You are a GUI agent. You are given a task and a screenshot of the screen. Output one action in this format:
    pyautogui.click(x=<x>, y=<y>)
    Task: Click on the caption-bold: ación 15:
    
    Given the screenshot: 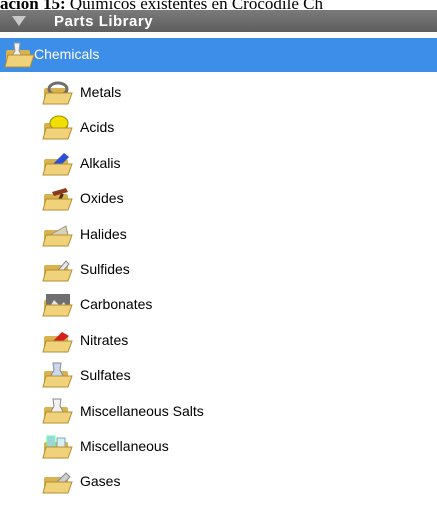 What is the action you would take?
    pyautogui.click(x=33, y=5)
    